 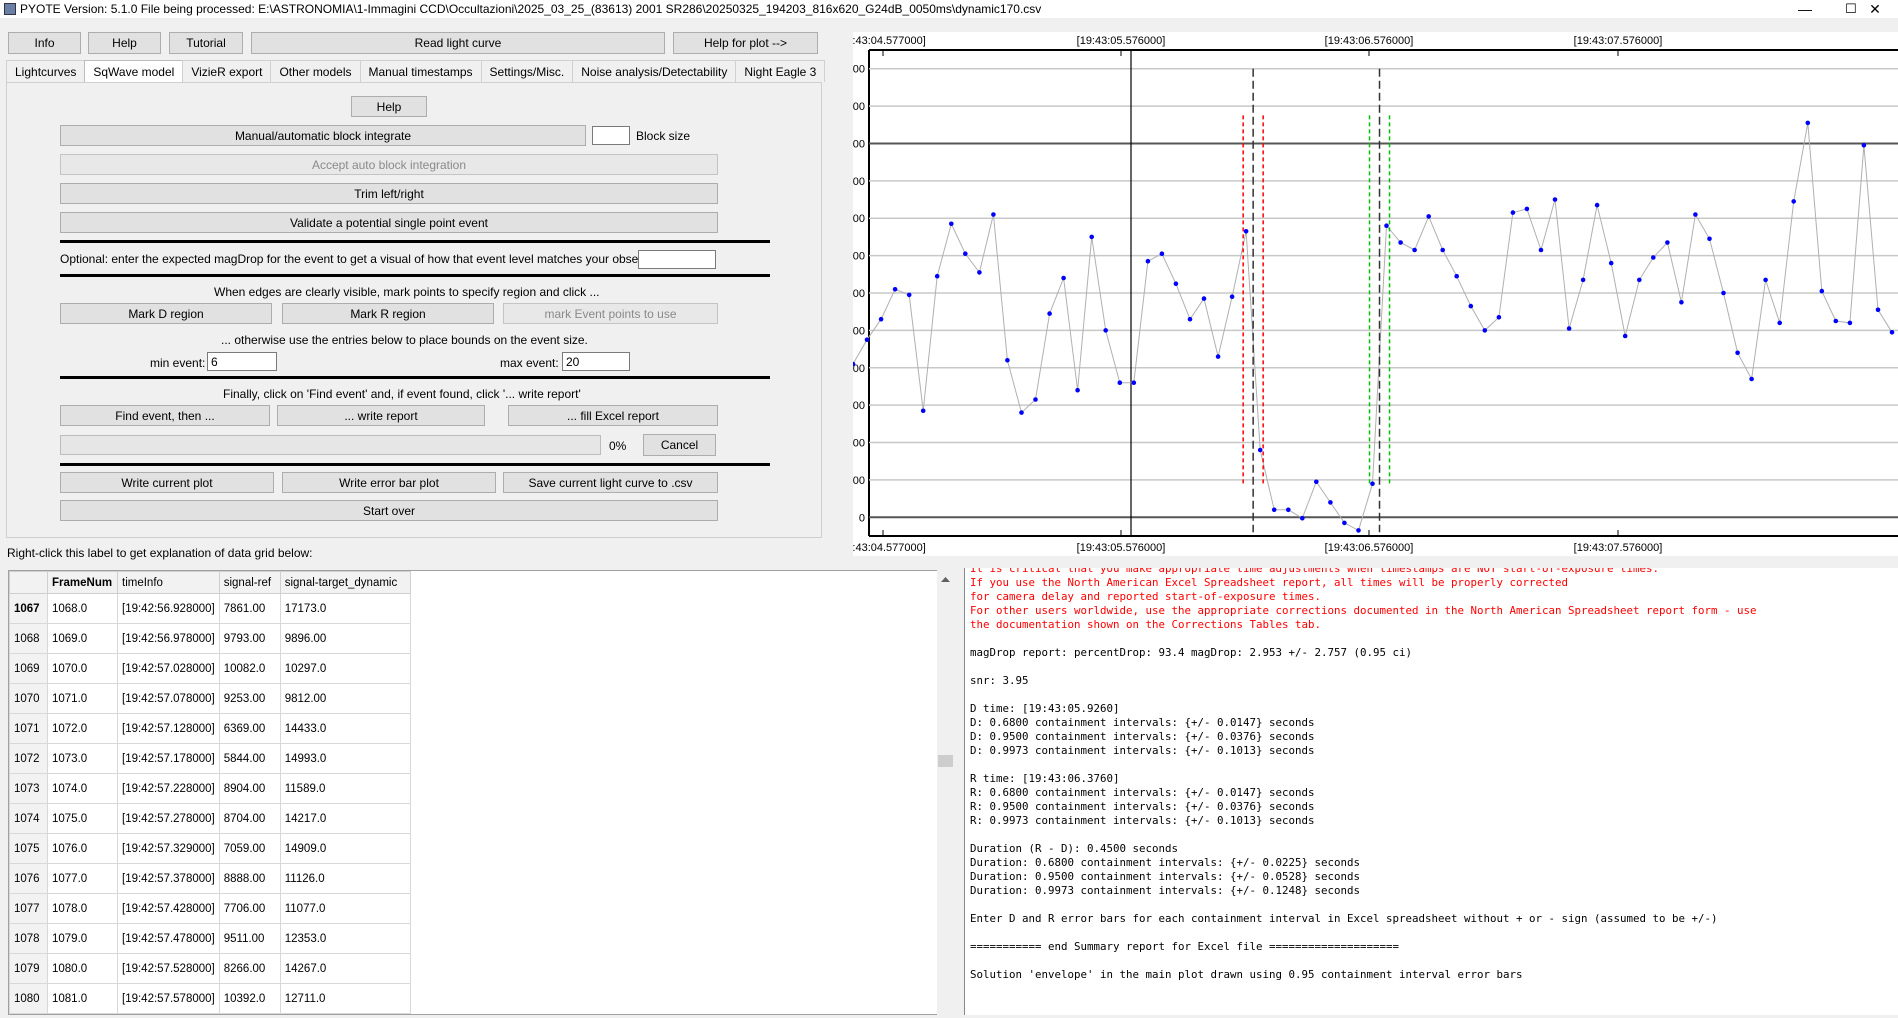 What do you see at coordinates (82, 758) in the screenshot?
I see `grid-cell: 1073.0` at bounding box center [82, 758].